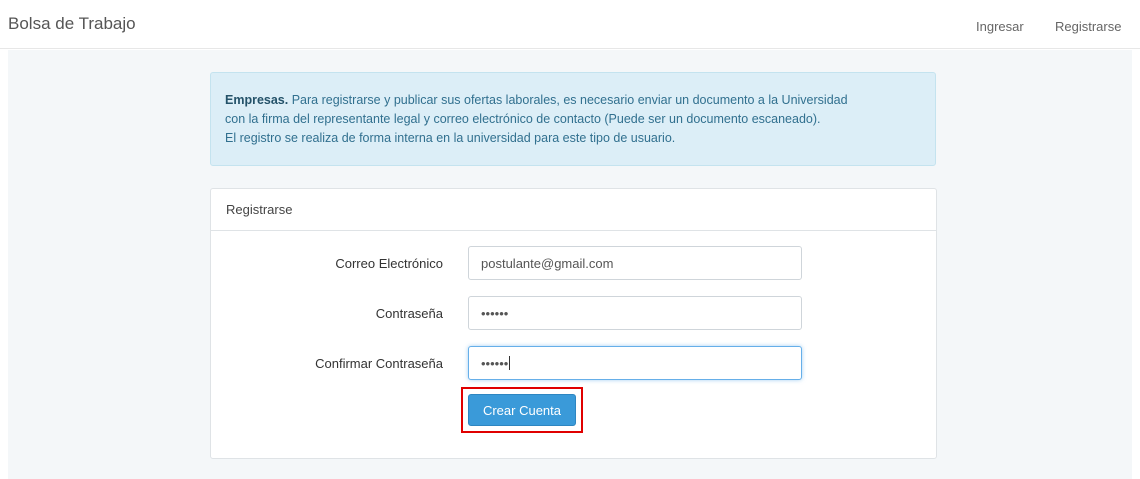 This screenshot has height=479, width=1140. I want to click on confirm-password-field: ••••••, so click(635, 363).